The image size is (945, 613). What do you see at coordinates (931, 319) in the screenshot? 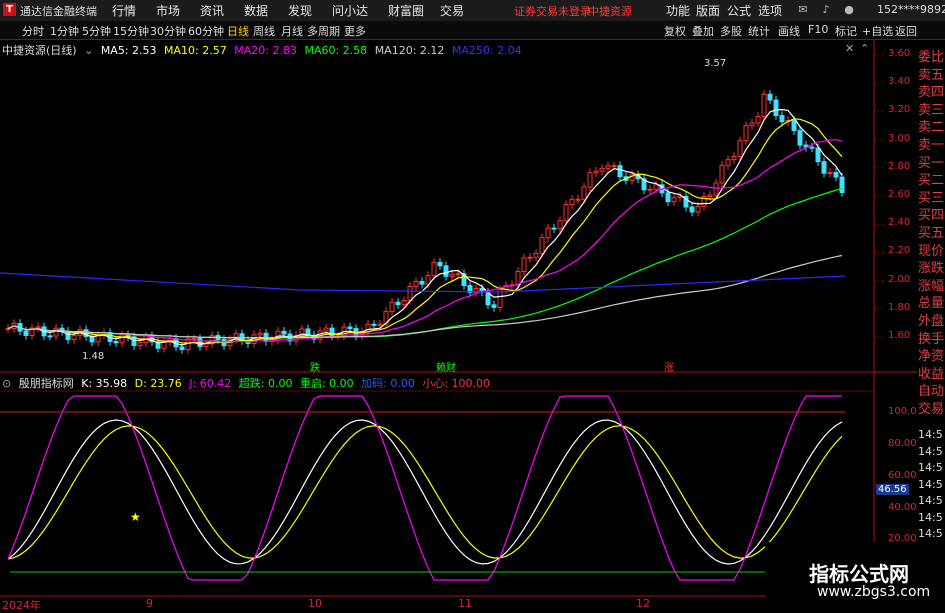
I see `side-label: 外盘` at bounding box center [931, 319].